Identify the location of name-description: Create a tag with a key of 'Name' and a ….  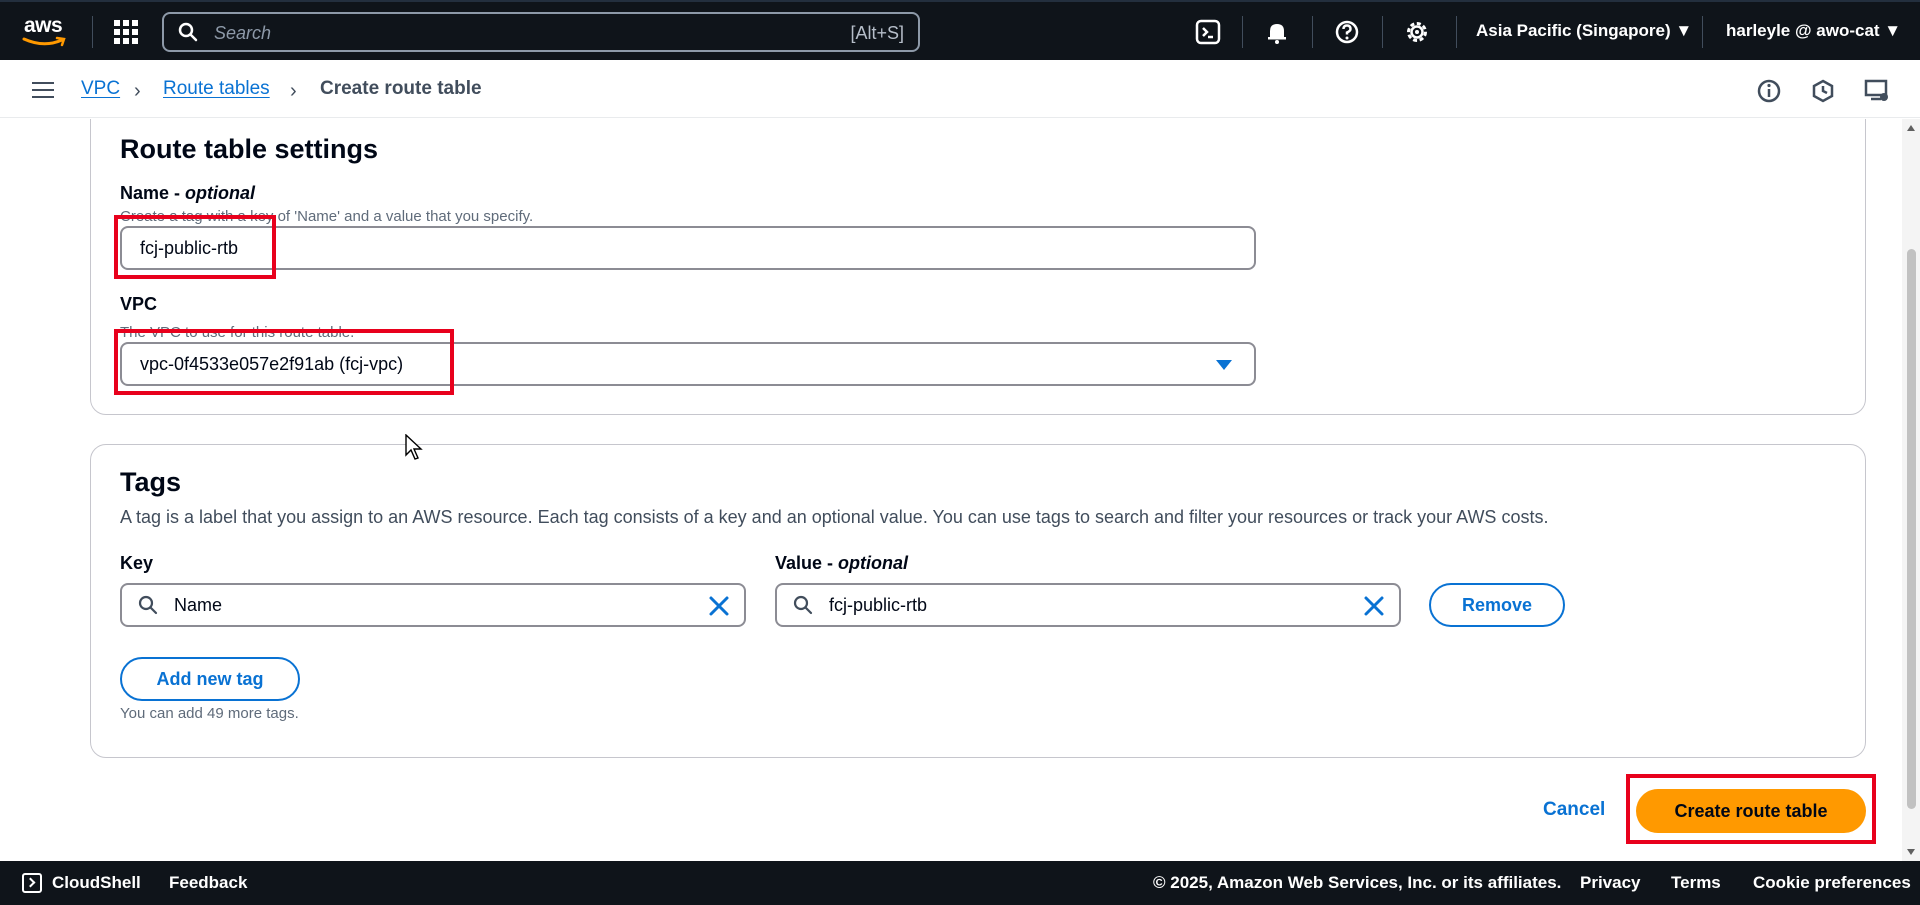
(327, 216).